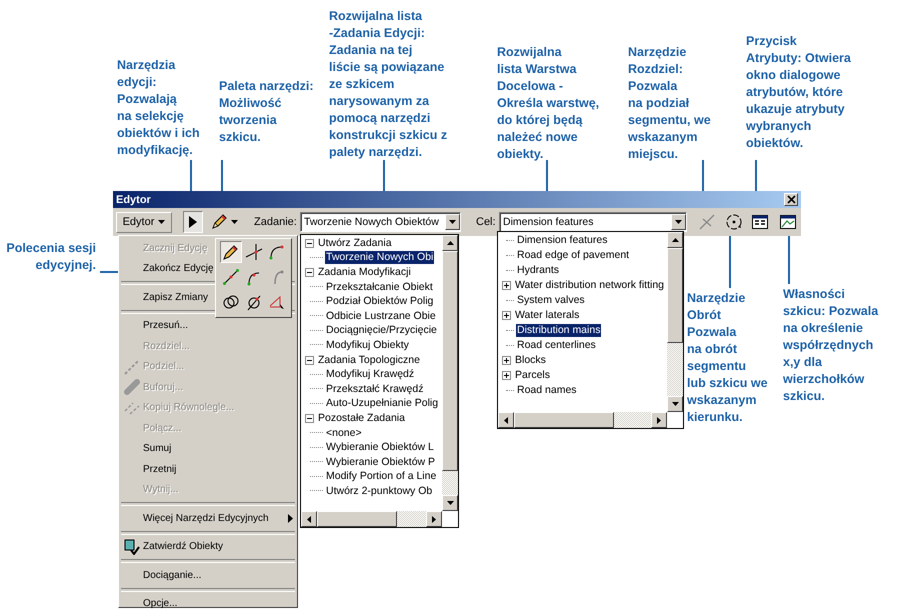  What do you see at coordinates (548, 103) in the screenshot?
I see `callout-text: Rozwijalna lista Warstwa Docelowa - Określa warstwę, do której będą należeć nowe obiekty.` at bounding box center [548, 103].